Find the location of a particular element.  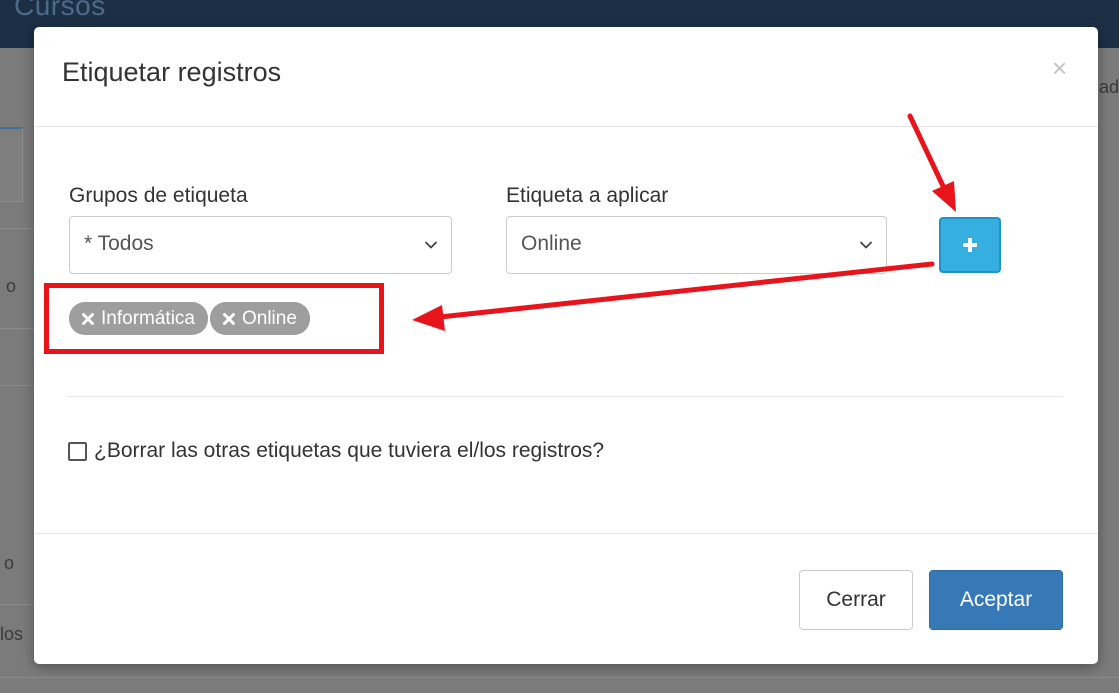

background-text-fragment: ad is located at coordinates (1109, 87).